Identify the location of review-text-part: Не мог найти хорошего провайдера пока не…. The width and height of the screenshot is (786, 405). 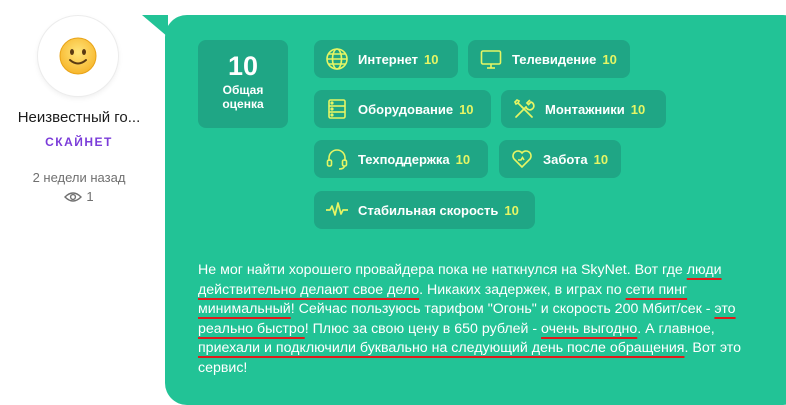
(442, 270).